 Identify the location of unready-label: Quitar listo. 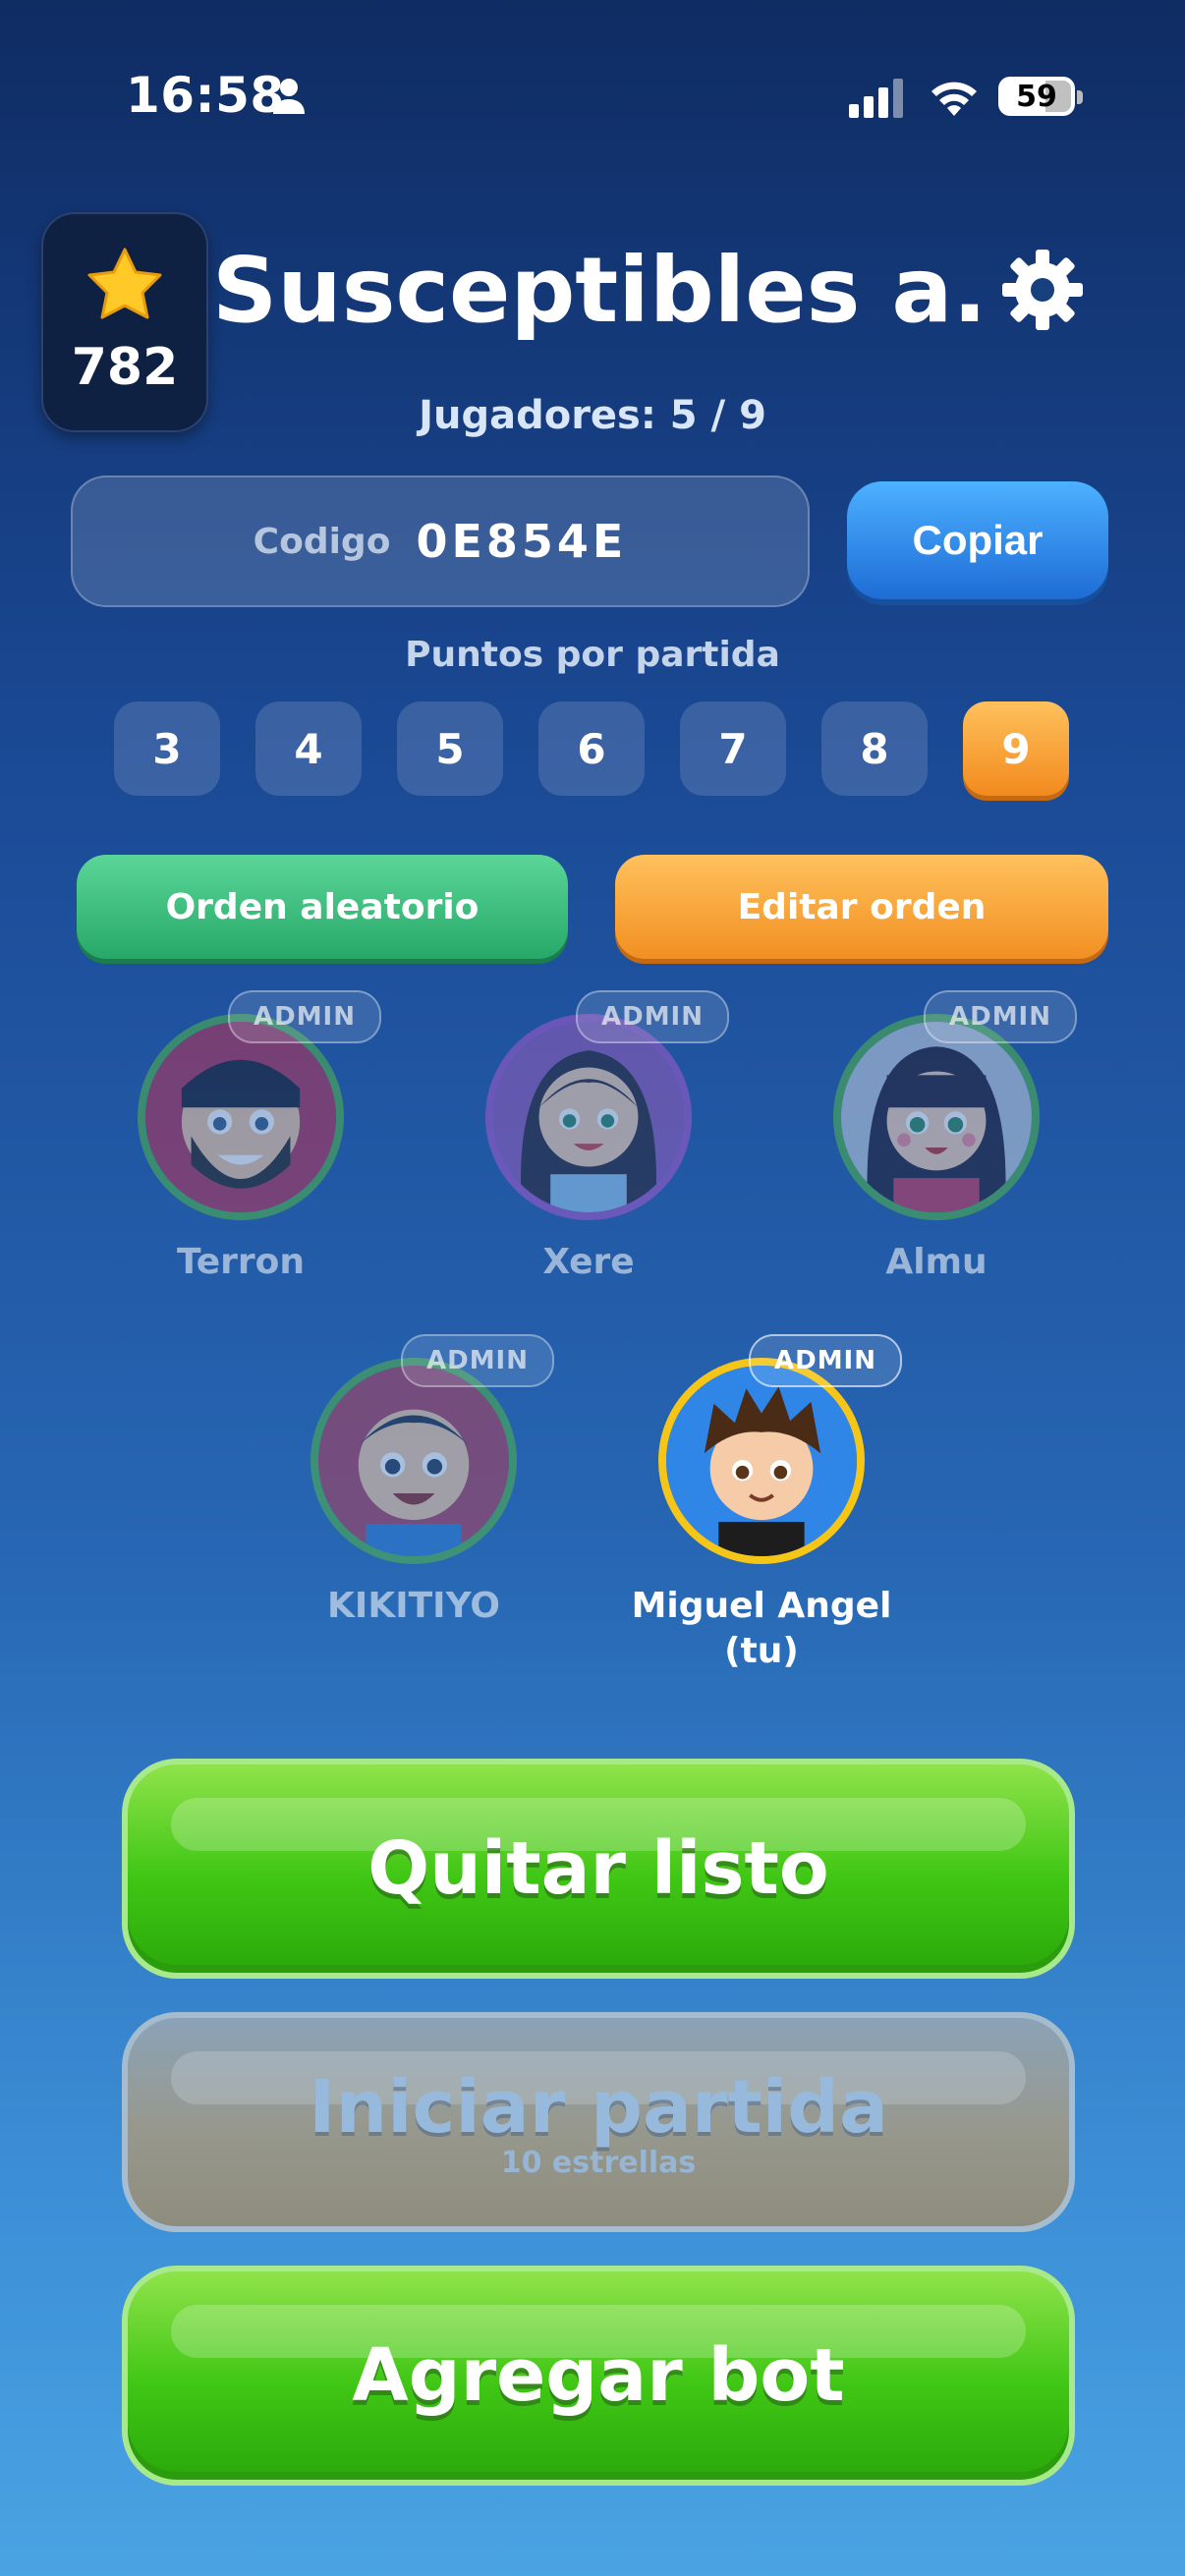
(598, 1868).